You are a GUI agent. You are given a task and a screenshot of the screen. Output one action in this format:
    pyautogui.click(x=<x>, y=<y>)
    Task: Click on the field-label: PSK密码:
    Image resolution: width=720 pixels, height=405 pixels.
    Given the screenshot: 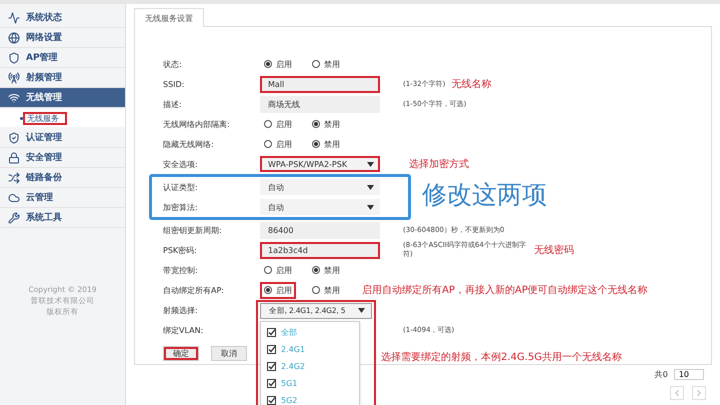 What is the action you would take?
    pyautogui.click(x=180, y=250)
    